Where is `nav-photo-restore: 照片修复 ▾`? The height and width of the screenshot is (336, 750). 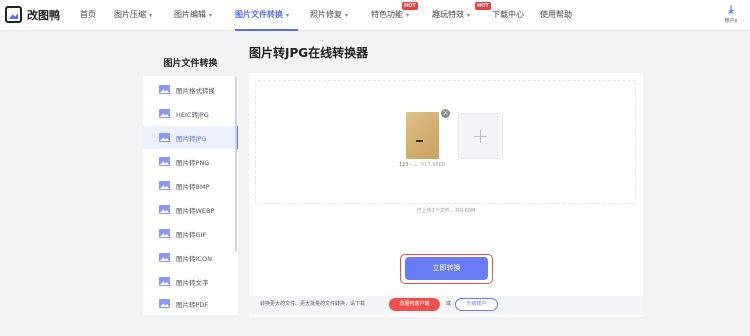
nav-photo-restore: 照片修复 ▾ is located at coordinates (329, 14).